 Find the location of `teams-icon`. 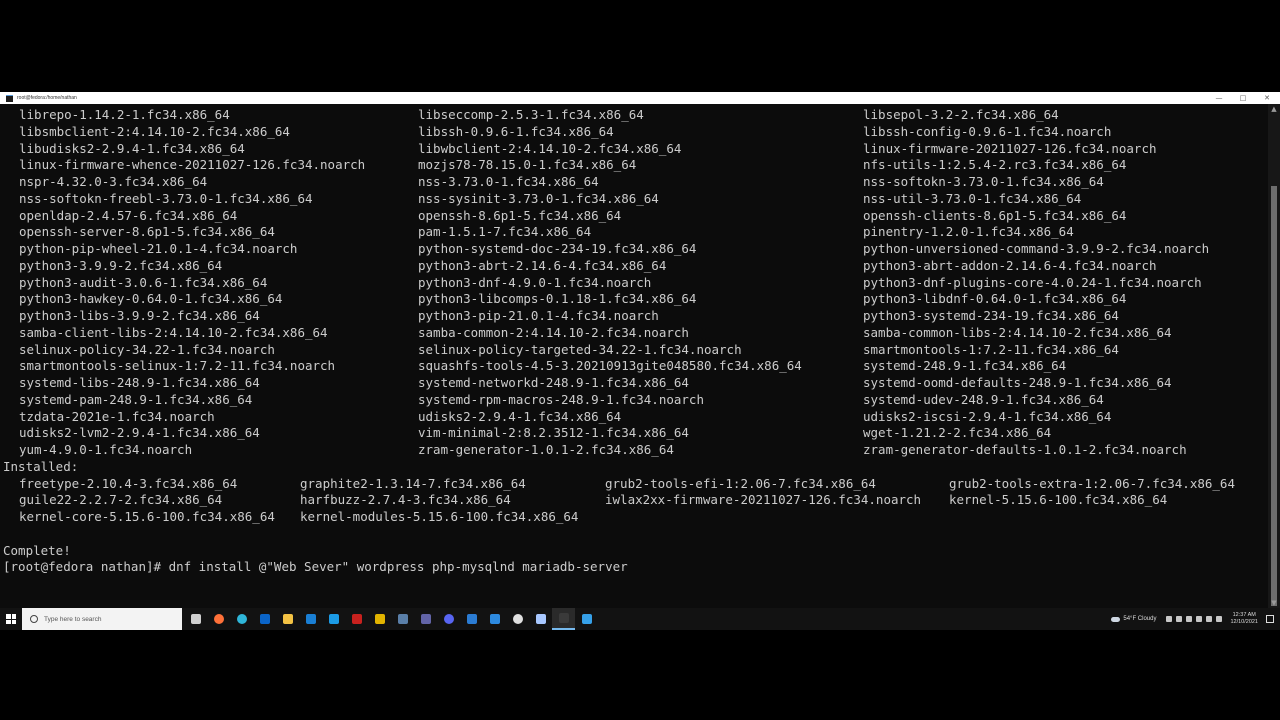

teams-icon is located at coordinates (425, 619).